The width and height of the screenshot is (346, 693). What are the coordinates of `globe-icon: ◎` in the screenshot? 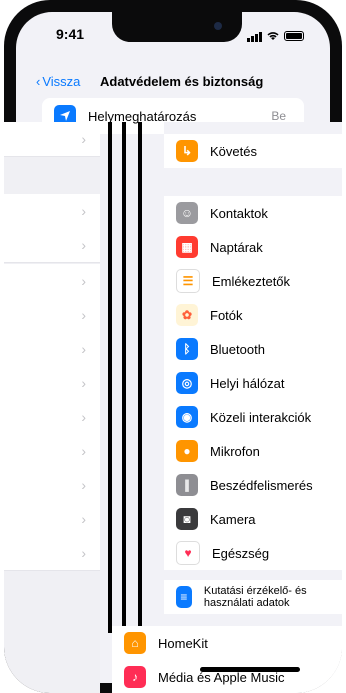 It's located at (187, 383).